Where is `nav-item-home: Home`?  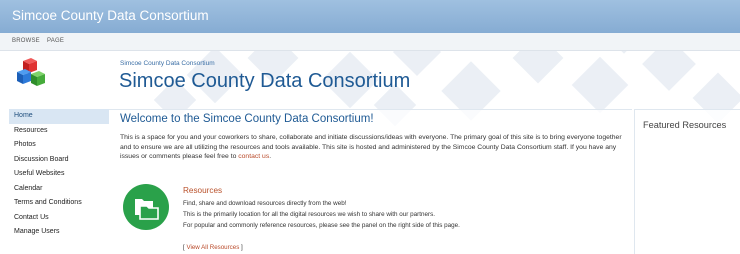
nav-item-home: Home is located at coordinates (59, 116).